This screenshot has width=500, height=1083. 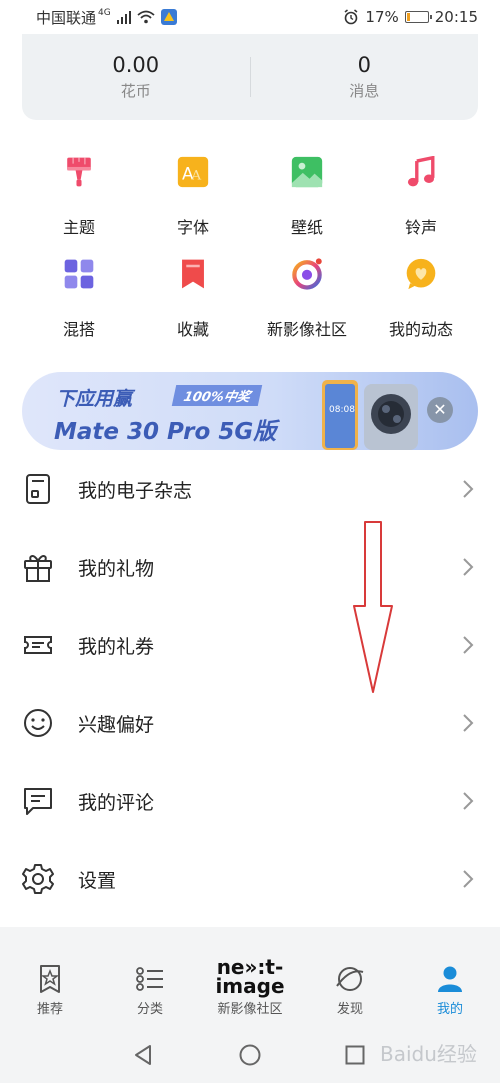 What do you see at coordinates (351, 17) in the screenshot?
I see `alarm-icon` at bounding box center [351, 17].